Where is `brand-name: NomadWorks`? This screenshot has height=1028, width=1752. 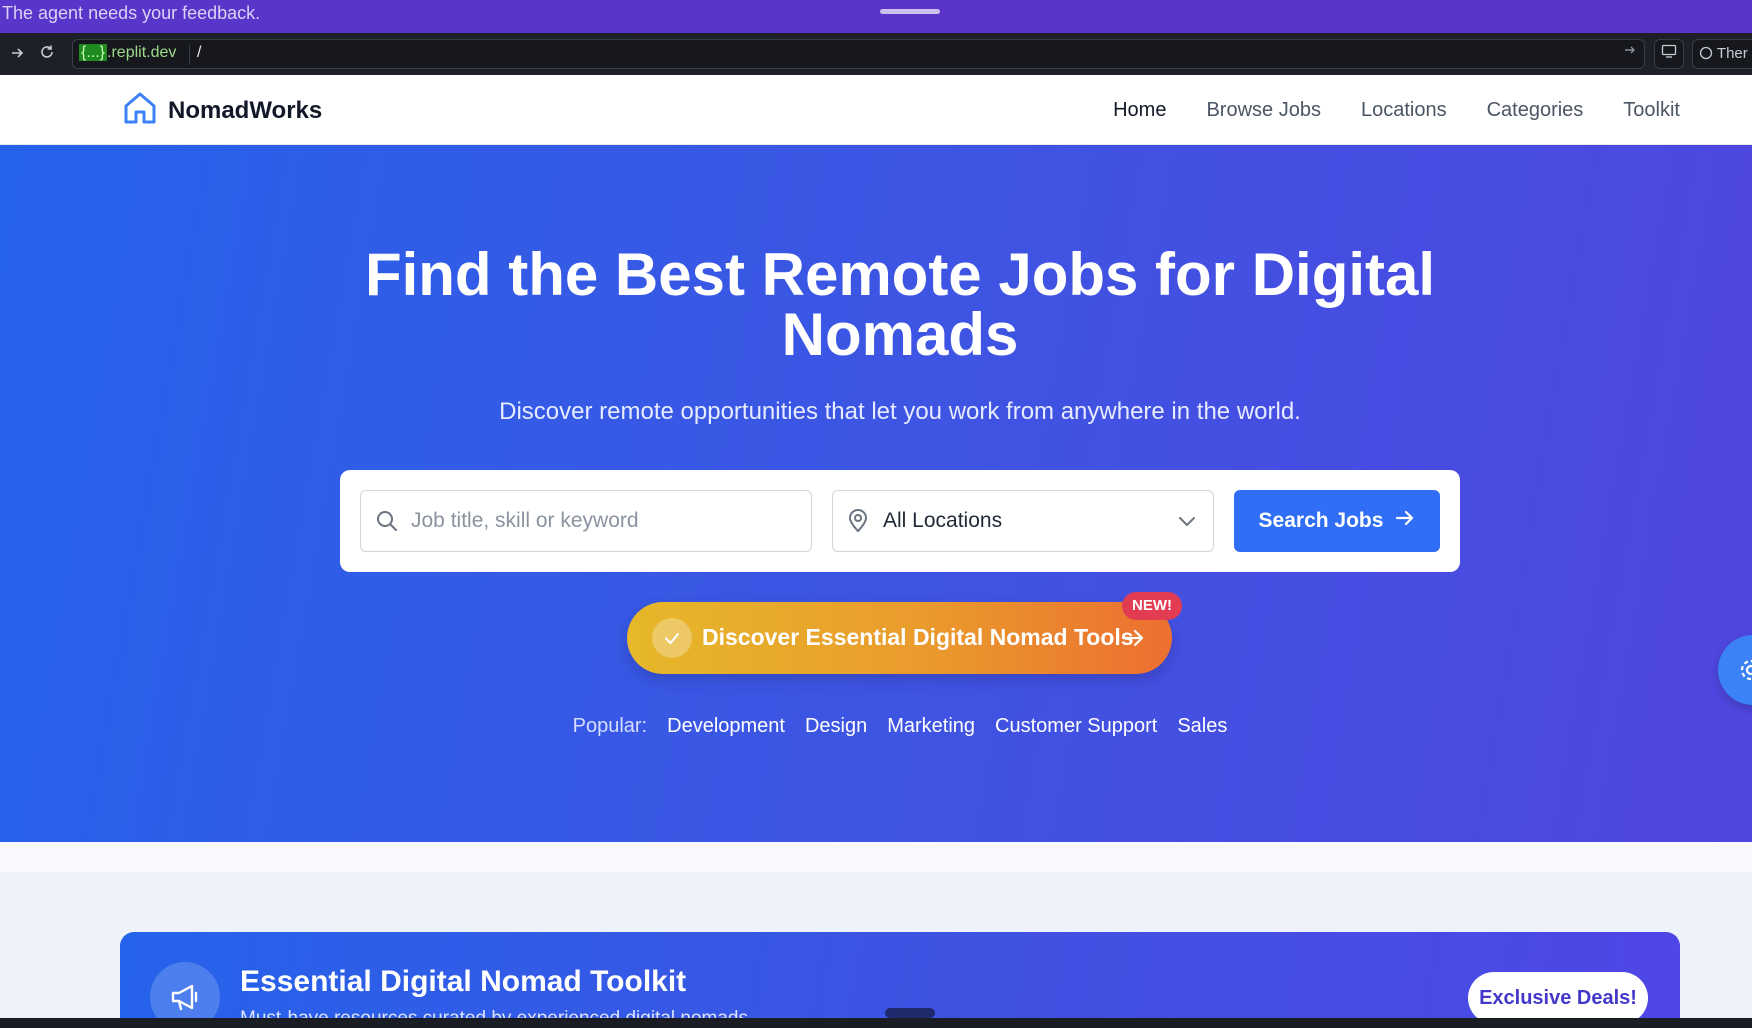 brand-name: NomadWorks is located at coordinates (245, 110).